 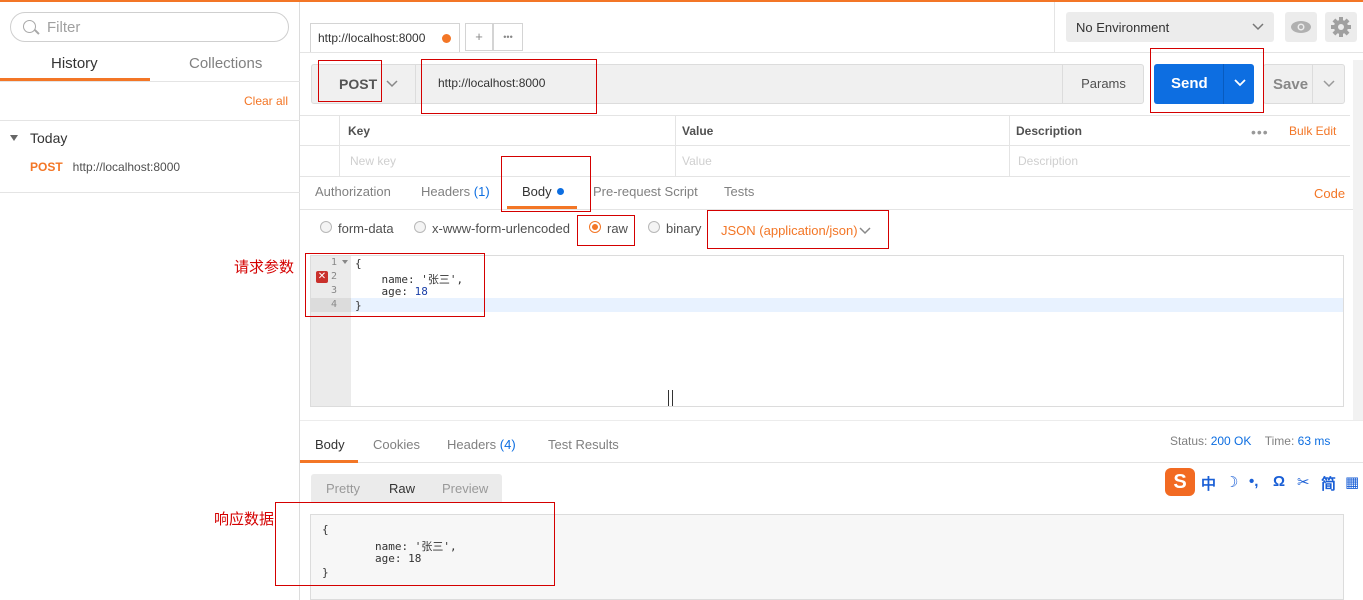 What do you see at coordinates (481, 191) in the screenshot?
I see `headers-count: (1)` at bounding box center [481, 191].